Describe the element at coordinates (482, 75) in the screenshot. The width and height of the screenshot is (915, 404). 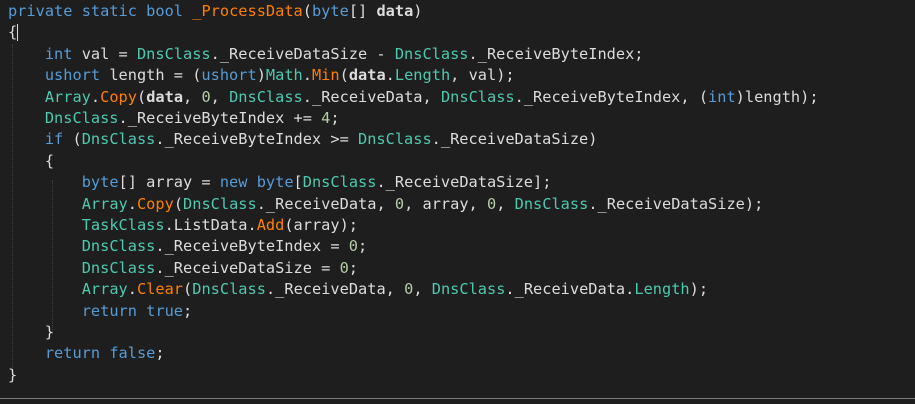
I see `code-token: , val);` at that location.